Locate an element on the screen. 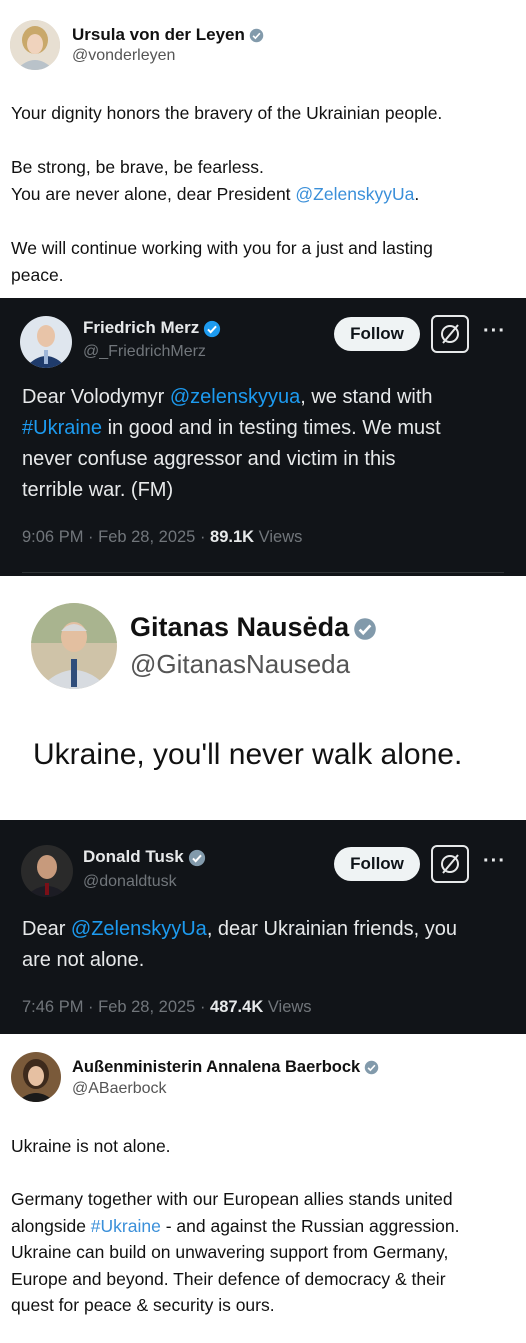 This screenshot has width=526, height=1343. text-segment: You are never alone, dear President is located at coordinates (153, 194).